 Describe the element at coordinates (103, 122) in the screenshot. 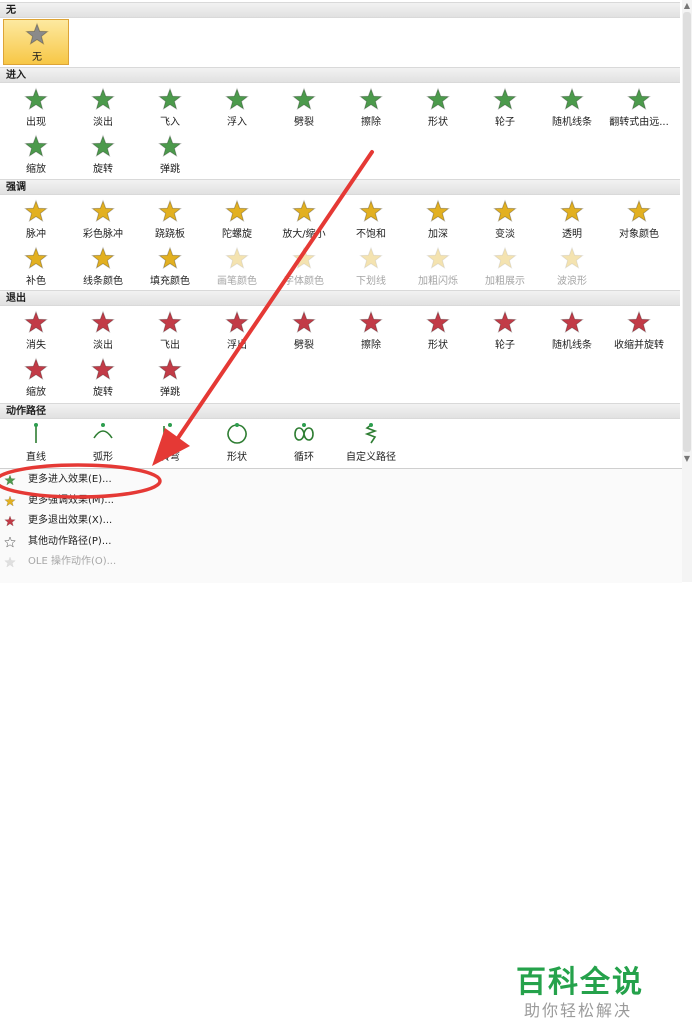

I see `effect-label: 淡出` at that location.